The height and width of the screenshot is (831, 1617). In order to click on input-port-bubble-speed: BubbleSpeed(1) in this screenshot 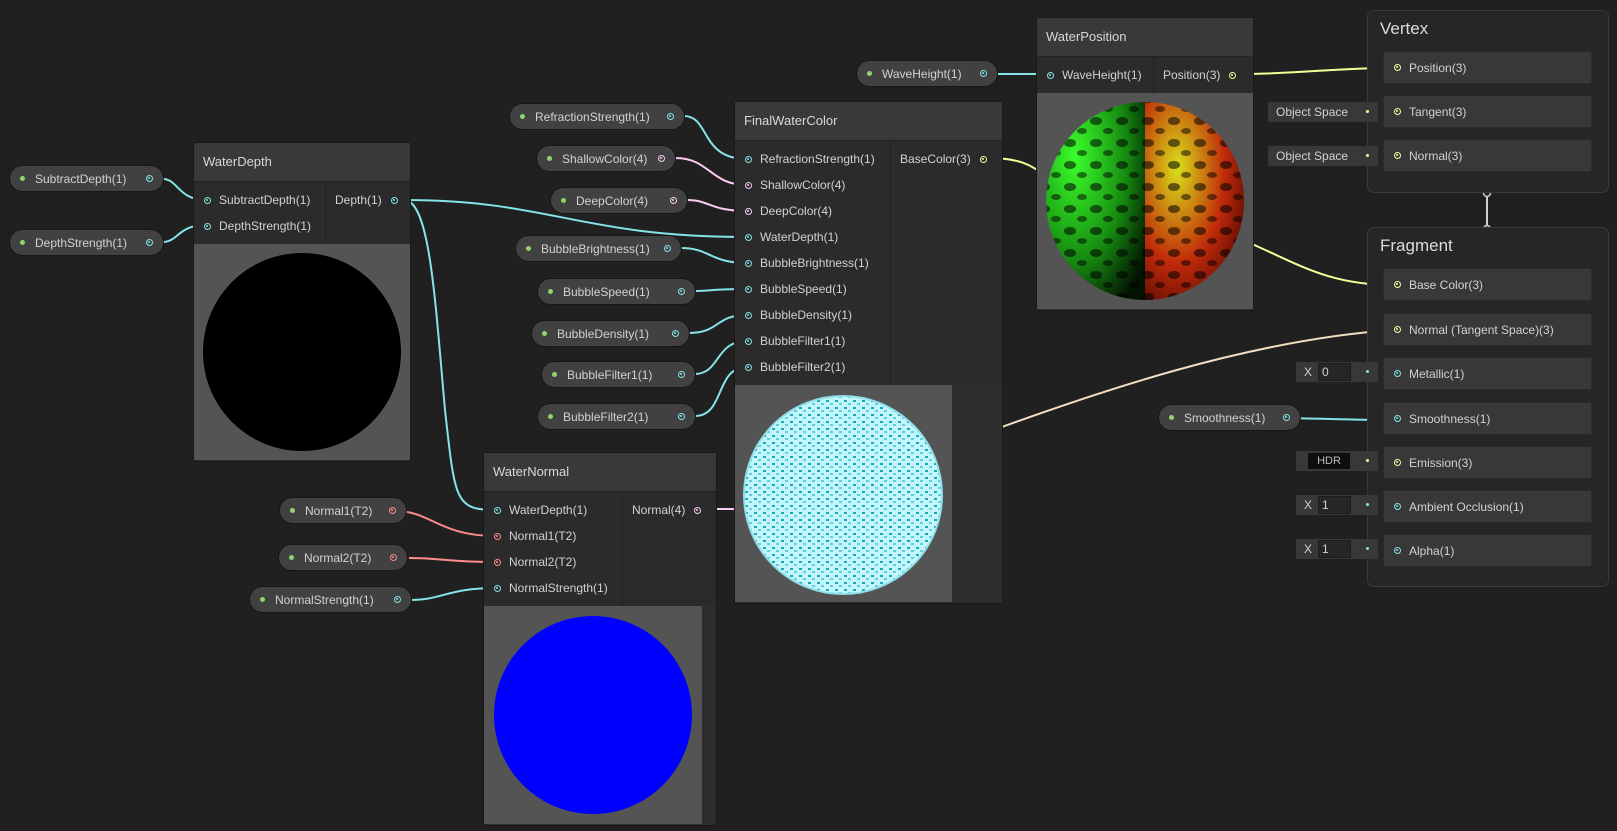, I will do `click(812, 289)`.